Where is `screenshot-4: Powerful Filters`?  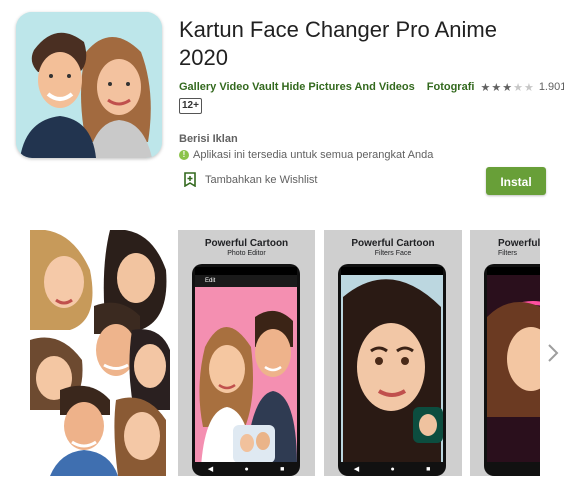 screenshot-4: Powerful Filters is located at coordinates (505, 353).